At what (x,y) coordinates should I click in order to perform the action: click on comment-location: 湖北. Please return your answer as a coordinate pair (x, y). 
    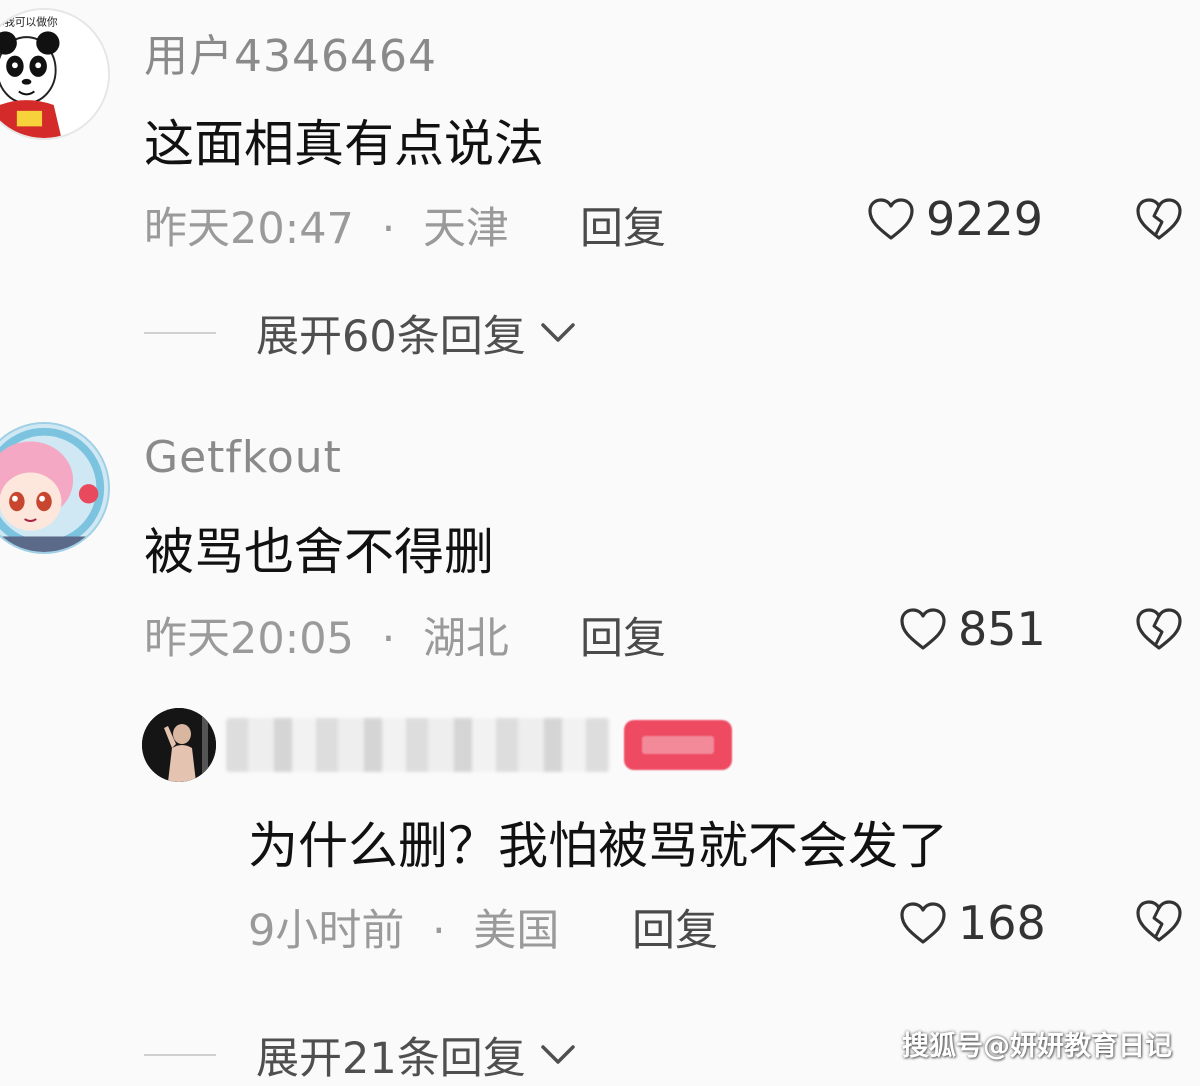
    Looking at the image, I should click on (465, 639).